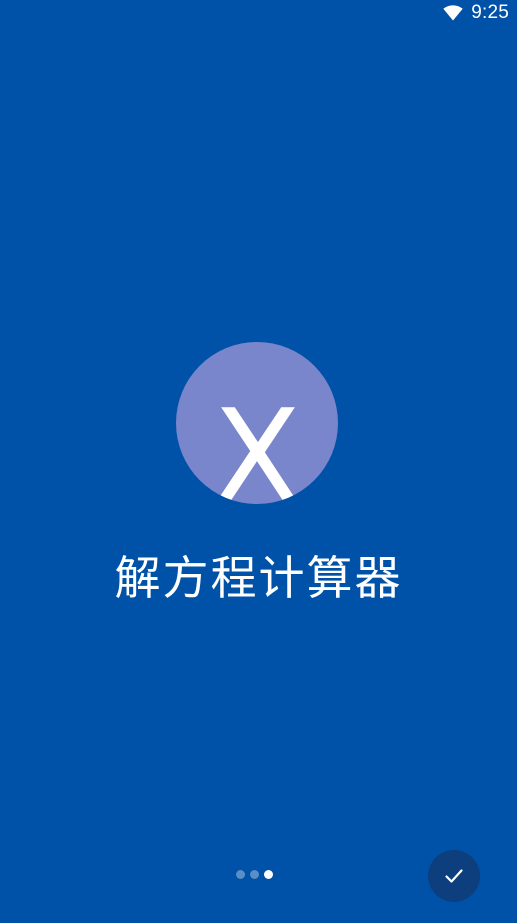 The height and width of the screenshot is (923, 517). Describe the element at coordinates (490, 12) in the screenshot. I see `status-time: 9:25` at that location.